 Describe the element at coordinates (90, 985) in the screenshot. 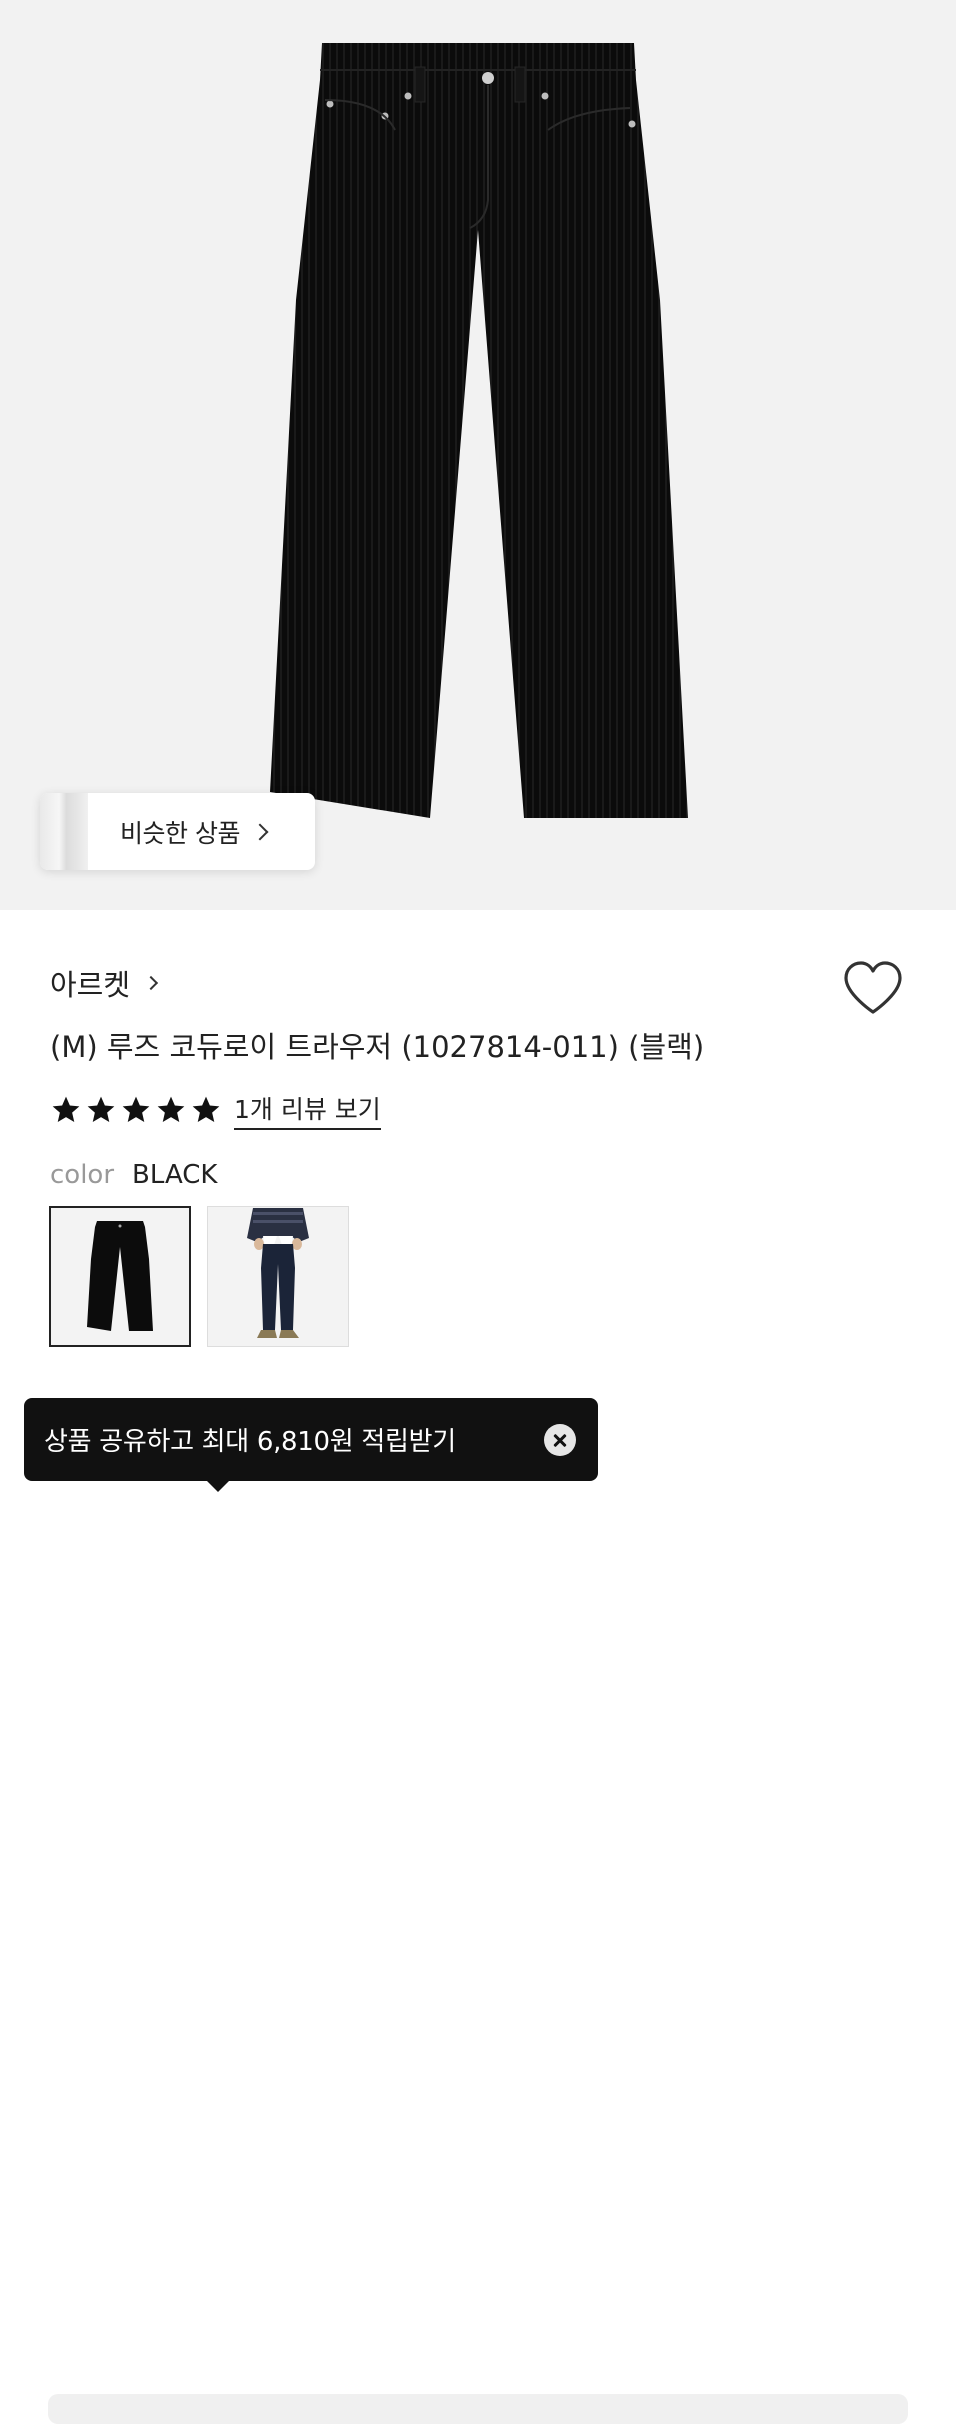

I see `brand-name: 아르켓` at that location.